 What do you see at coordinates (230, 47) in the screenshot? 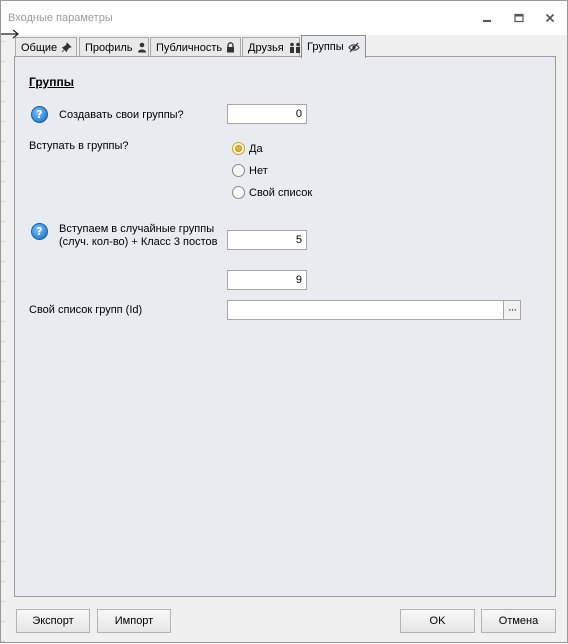
I see `lock-icon` at bounding box center [230, 47].